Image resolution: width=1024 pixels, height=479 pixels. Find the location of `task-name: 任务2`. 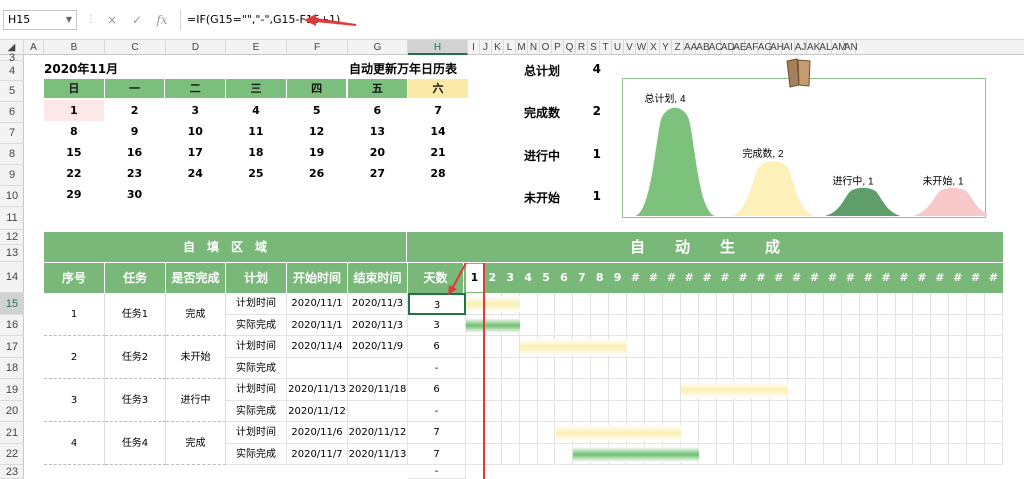

task-name: 任务2 is located at coordinates (135, 357).